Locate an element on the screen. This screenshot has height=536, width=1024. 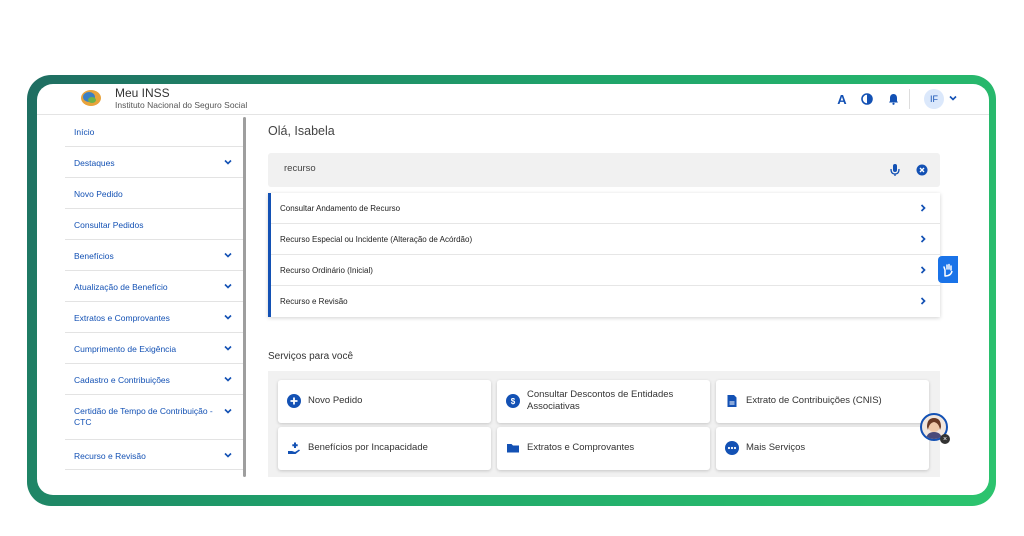
sidebar-item-label: Consultar Pedidos is located at coordinates (109, 225).